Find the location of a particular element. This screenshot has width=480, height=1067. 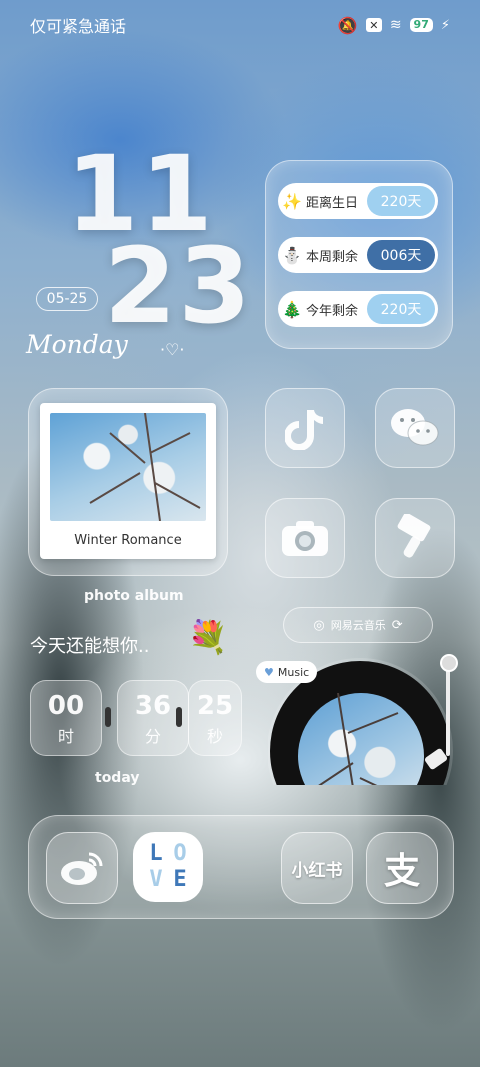

love-letter: E is located at coordinates (180, 879).